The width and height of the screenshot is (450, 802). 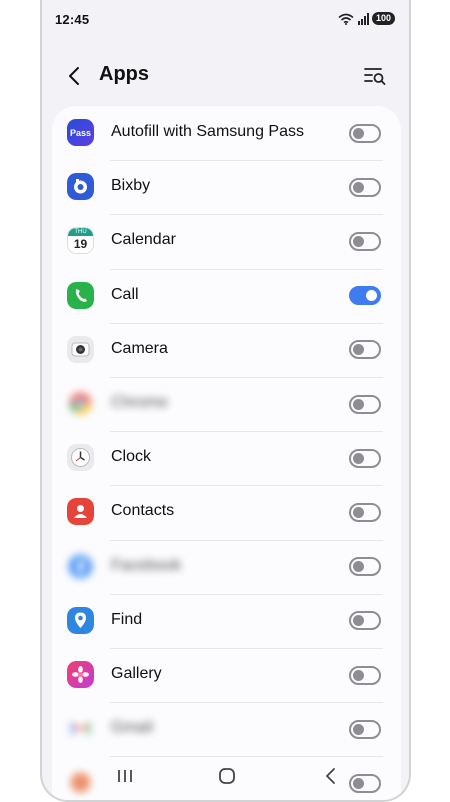 What do you see at coordinates (226, 187) in the screenshot?
I see `app-row: Bixby` at bounding box center [226, 187].